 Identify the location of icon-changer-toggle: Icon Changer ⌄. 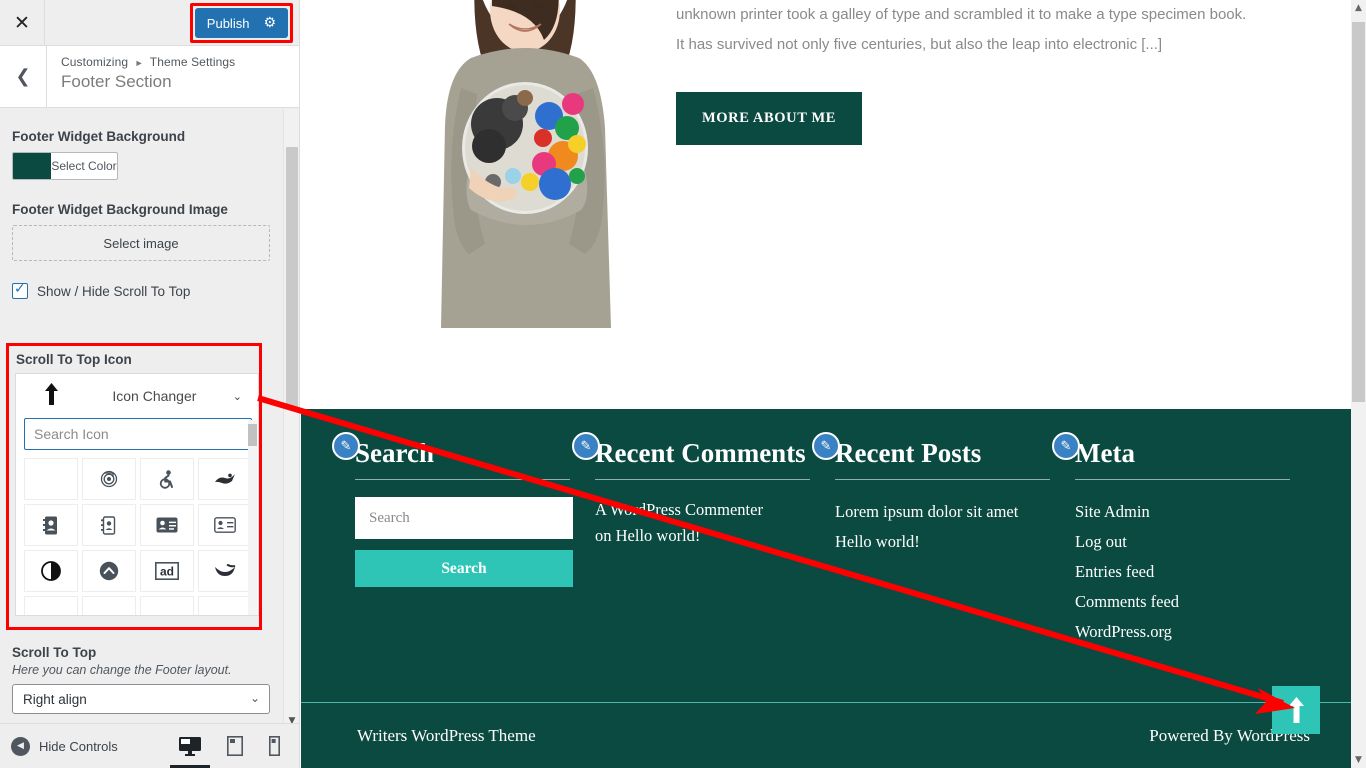
(137, 396).